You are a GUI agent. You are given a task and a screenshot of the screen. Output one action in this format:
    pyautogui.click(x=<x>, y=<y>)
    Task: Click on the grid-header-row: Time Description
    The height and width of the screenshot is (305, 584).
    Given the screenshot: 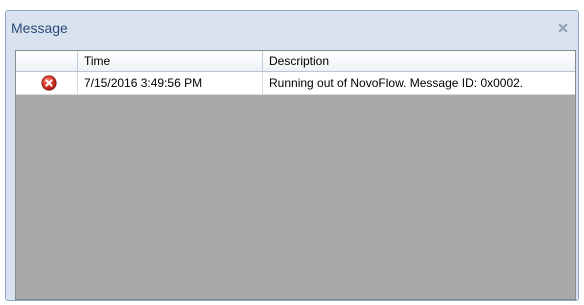 What is the action you would take?
    pyautogui.click(x=295, y=61)
    